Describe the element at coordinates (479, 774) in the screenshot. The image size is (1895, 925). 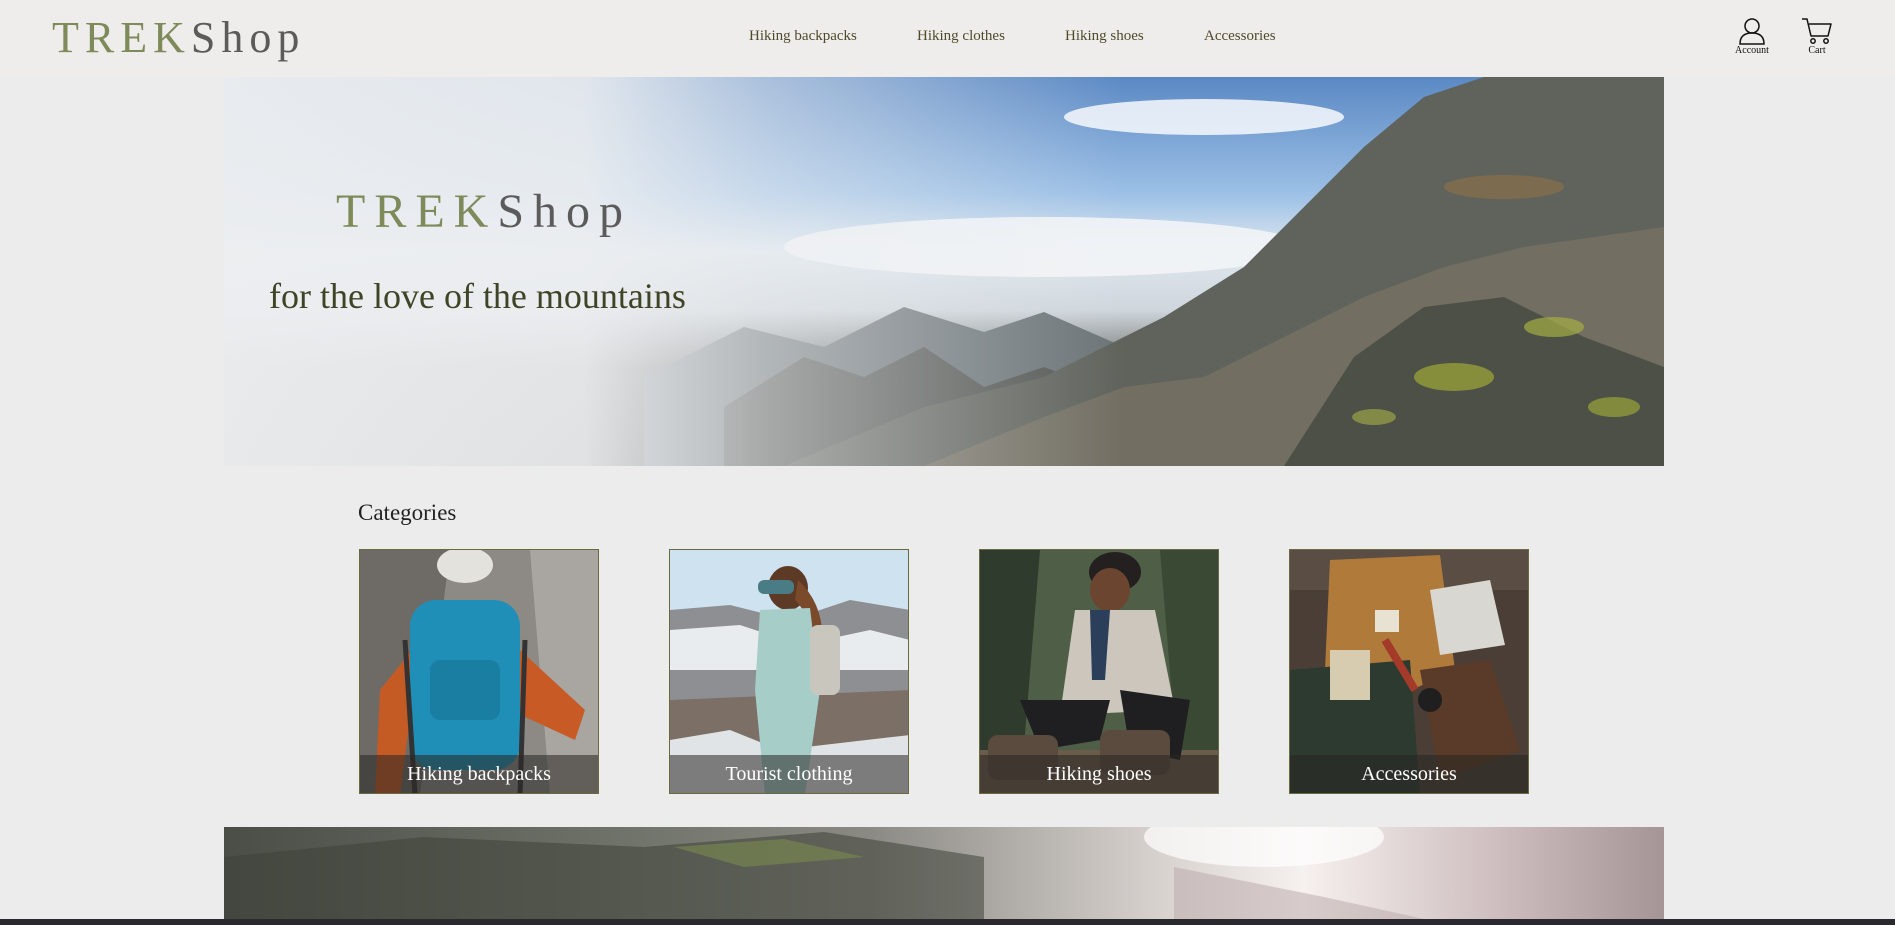
I see `category-label: Hiking backpacks` at that location.